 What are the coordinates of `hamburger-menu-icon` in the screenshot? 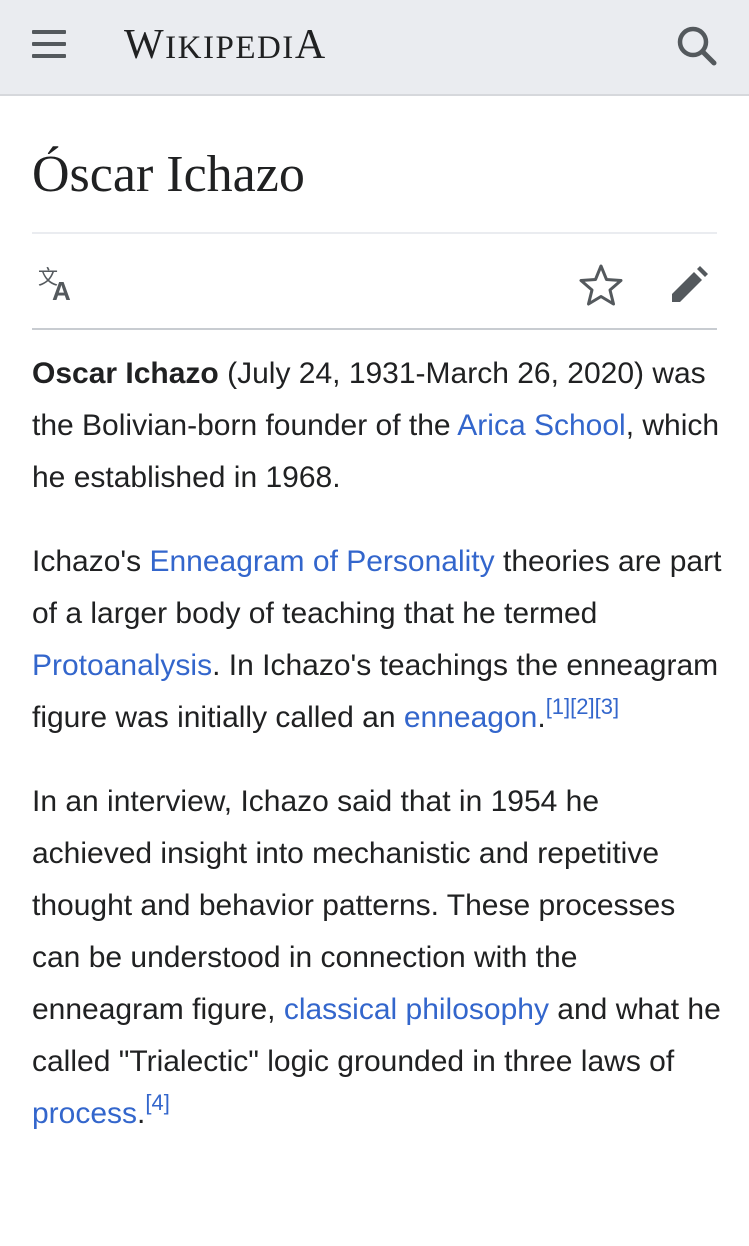 It's located at (51, 45).